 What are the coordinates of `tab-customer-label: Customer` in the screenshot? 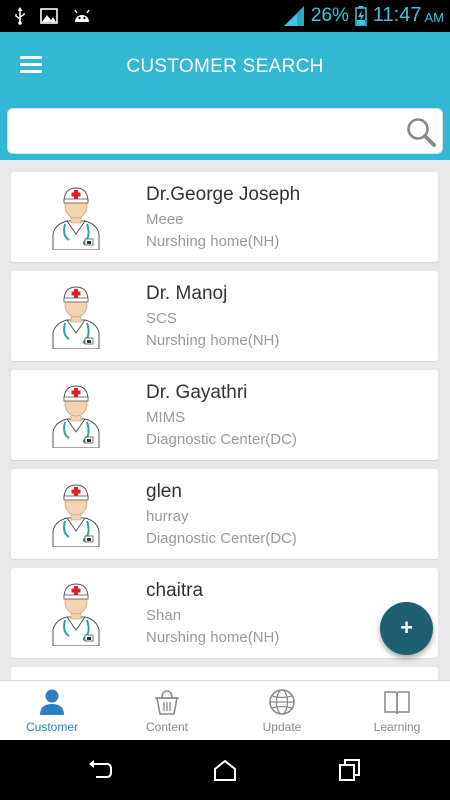 It's located at (51, 727).